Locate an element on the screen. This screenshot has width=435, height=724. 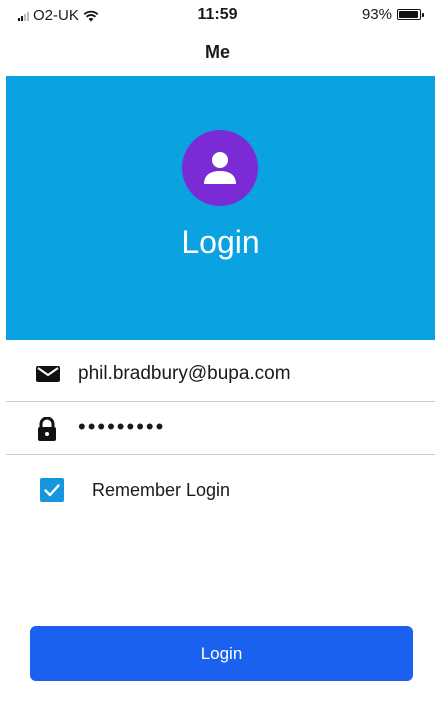
person-icon is located at coordinates (220, 168).